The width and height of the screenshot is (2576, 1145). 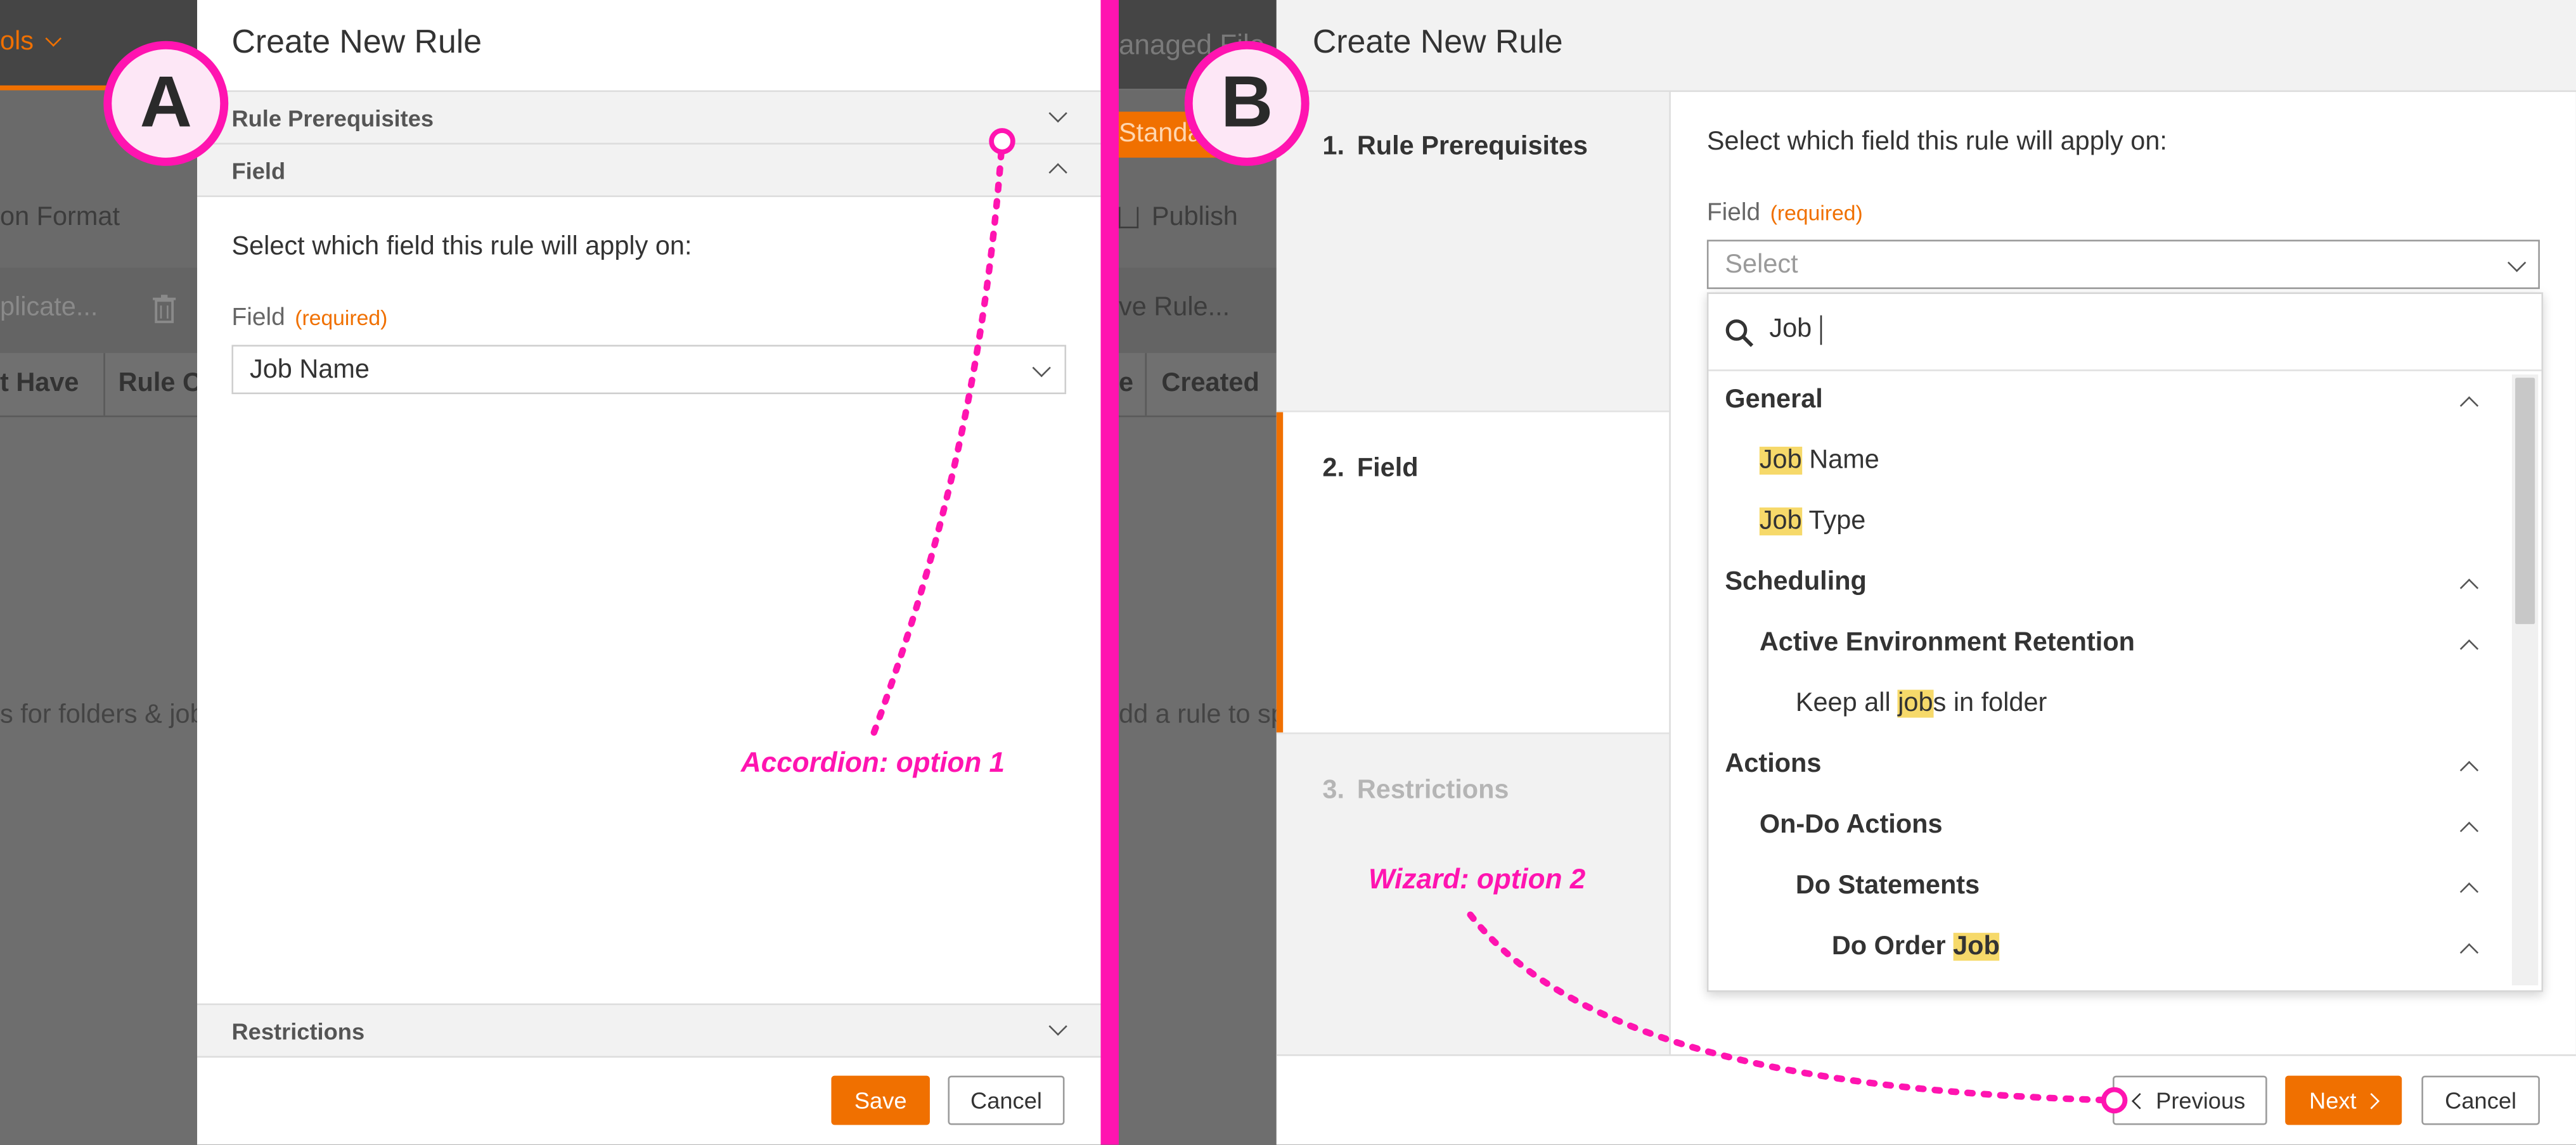 I want to click on accordion-annotation-arrow, so click(x=938, y=437).